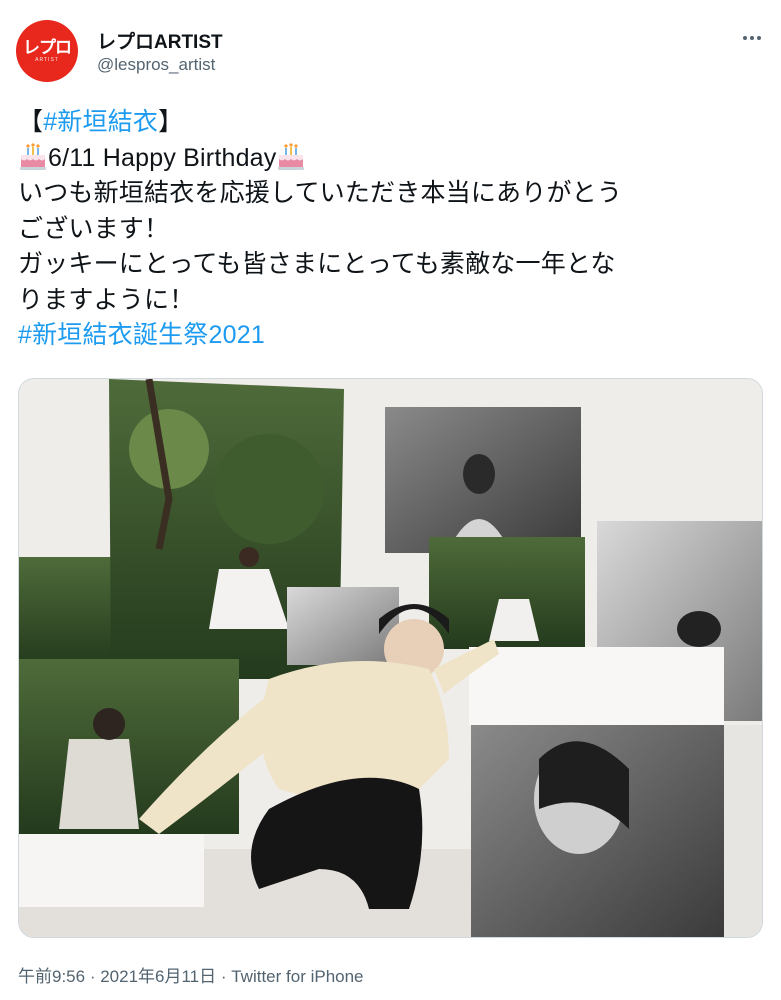  I want to click on tweet-date: 2021年6月11日, so click(158, 976).